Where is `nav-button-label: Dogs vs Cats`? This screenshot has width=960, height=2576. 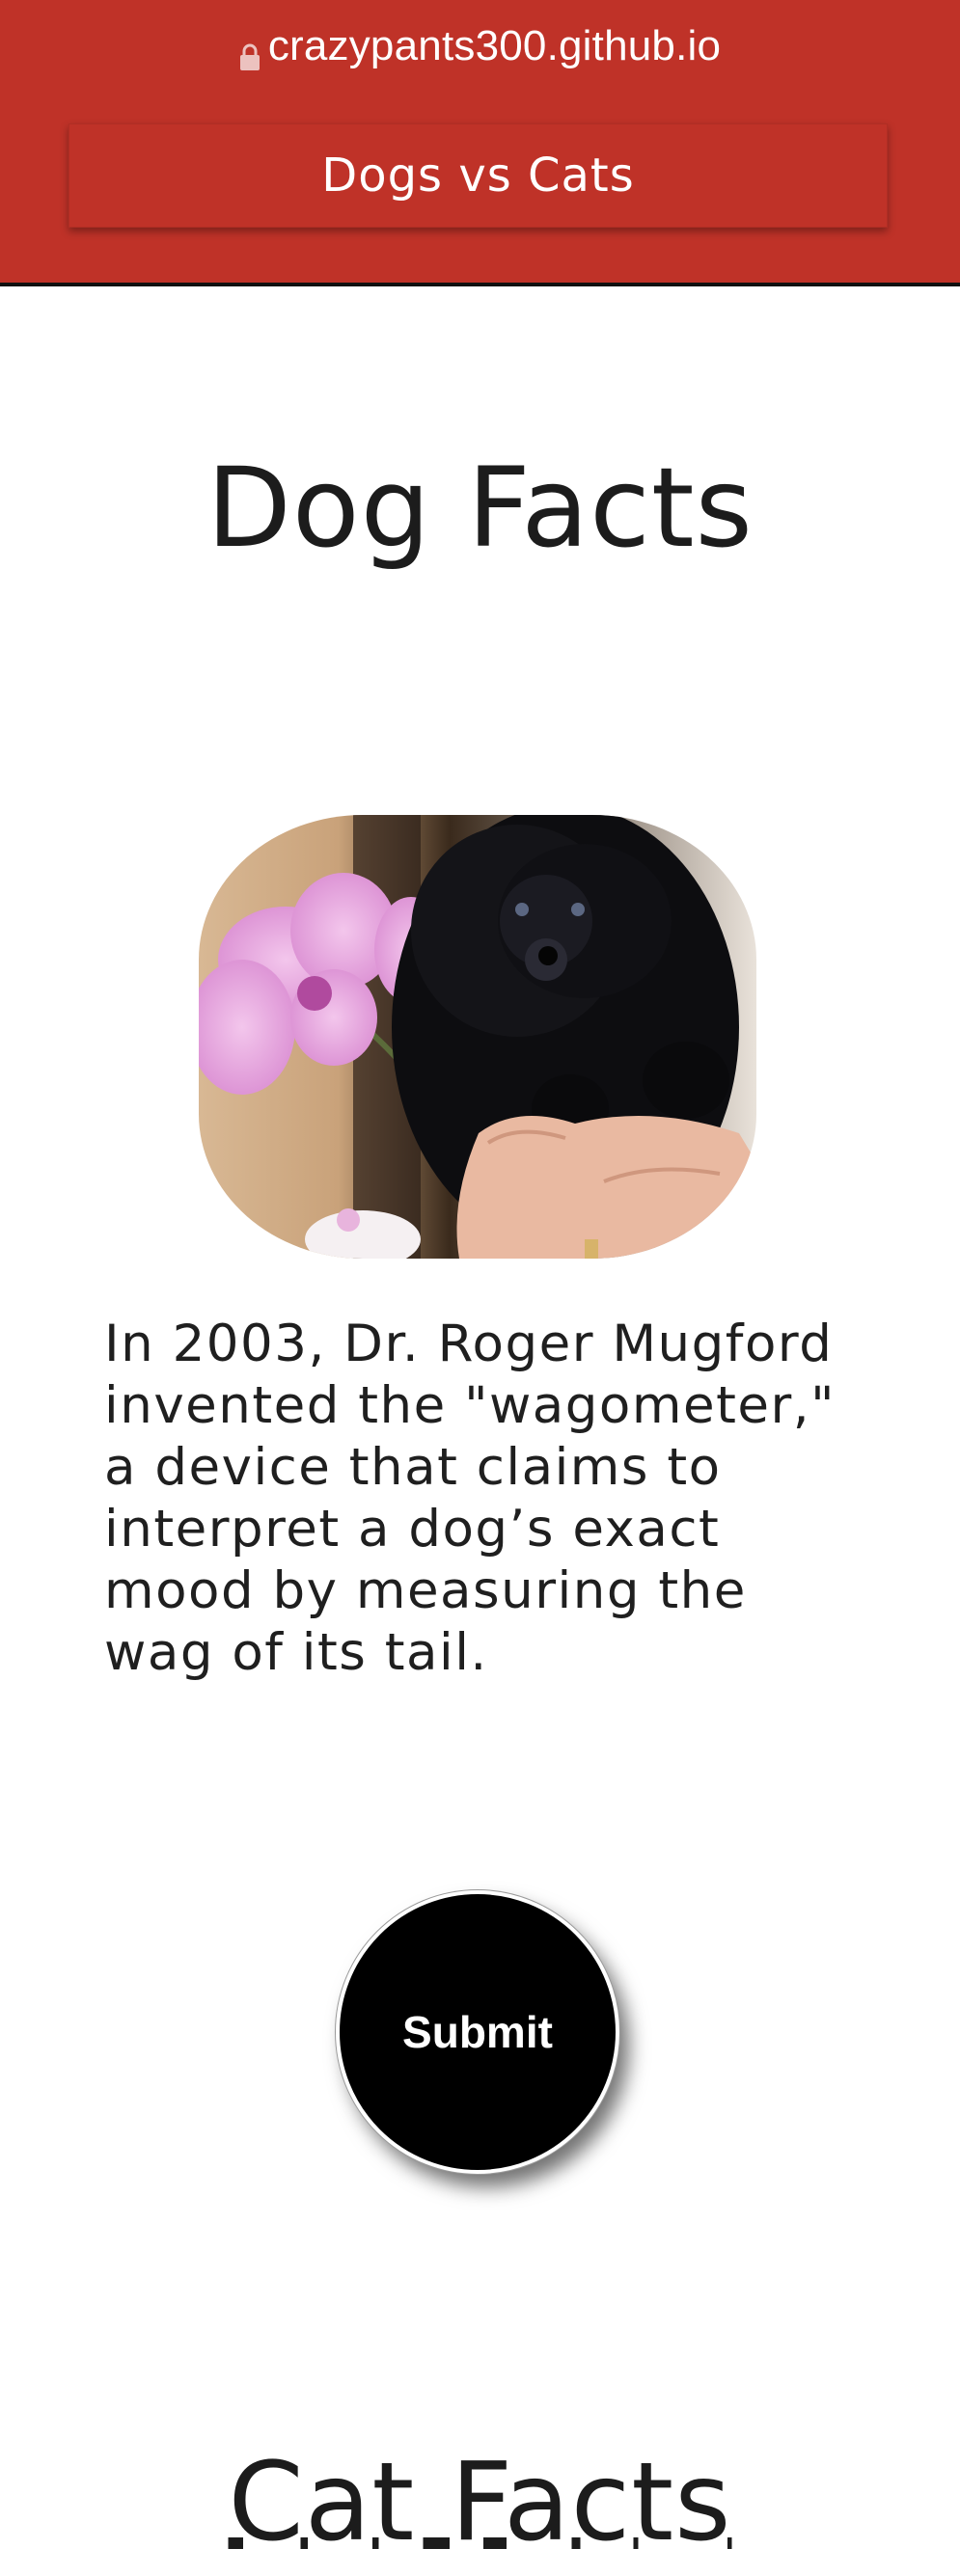
nav-button-label: Dogs vs Cats is located at coordinates (478, 176).